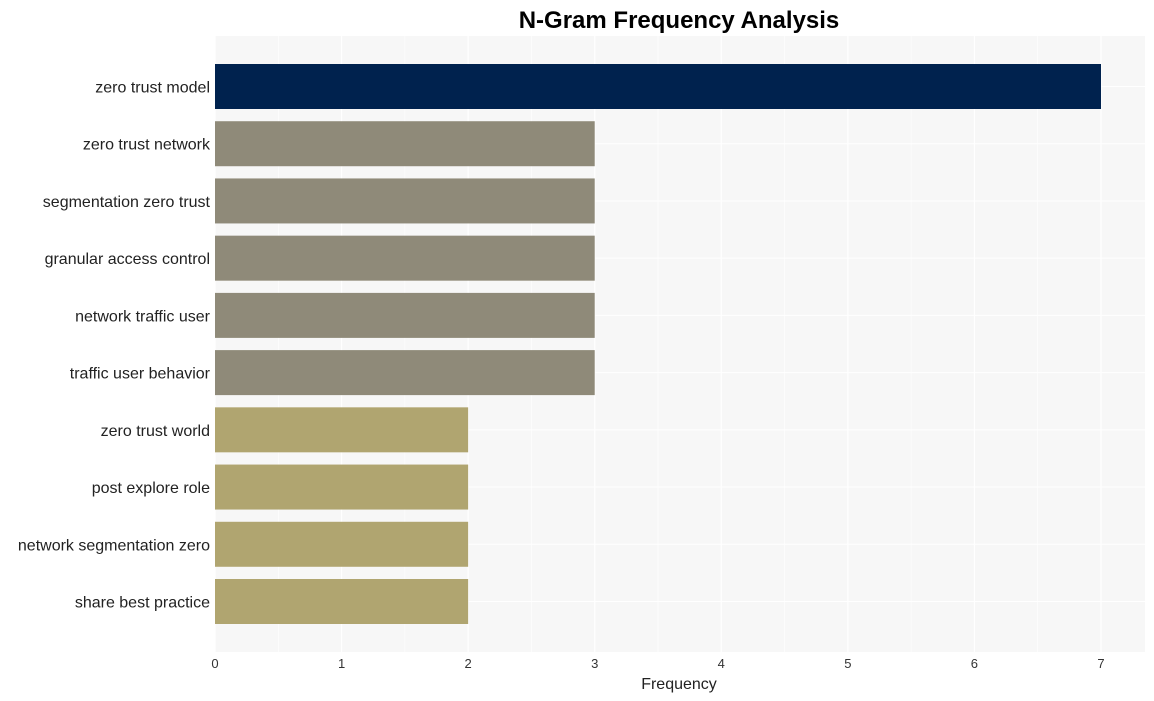  I want to click on x-tick-label: 7, so click(1100, 663).